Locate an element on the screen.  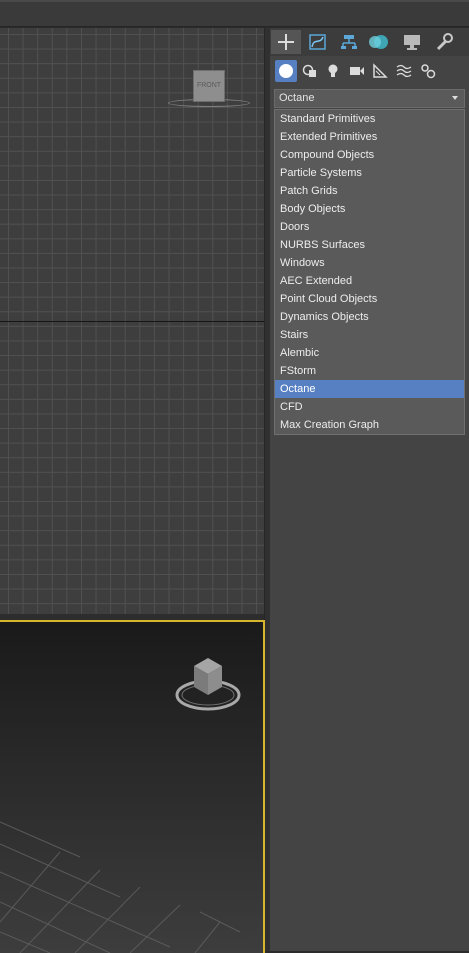
display-tab is located at coordinates (412, 42).